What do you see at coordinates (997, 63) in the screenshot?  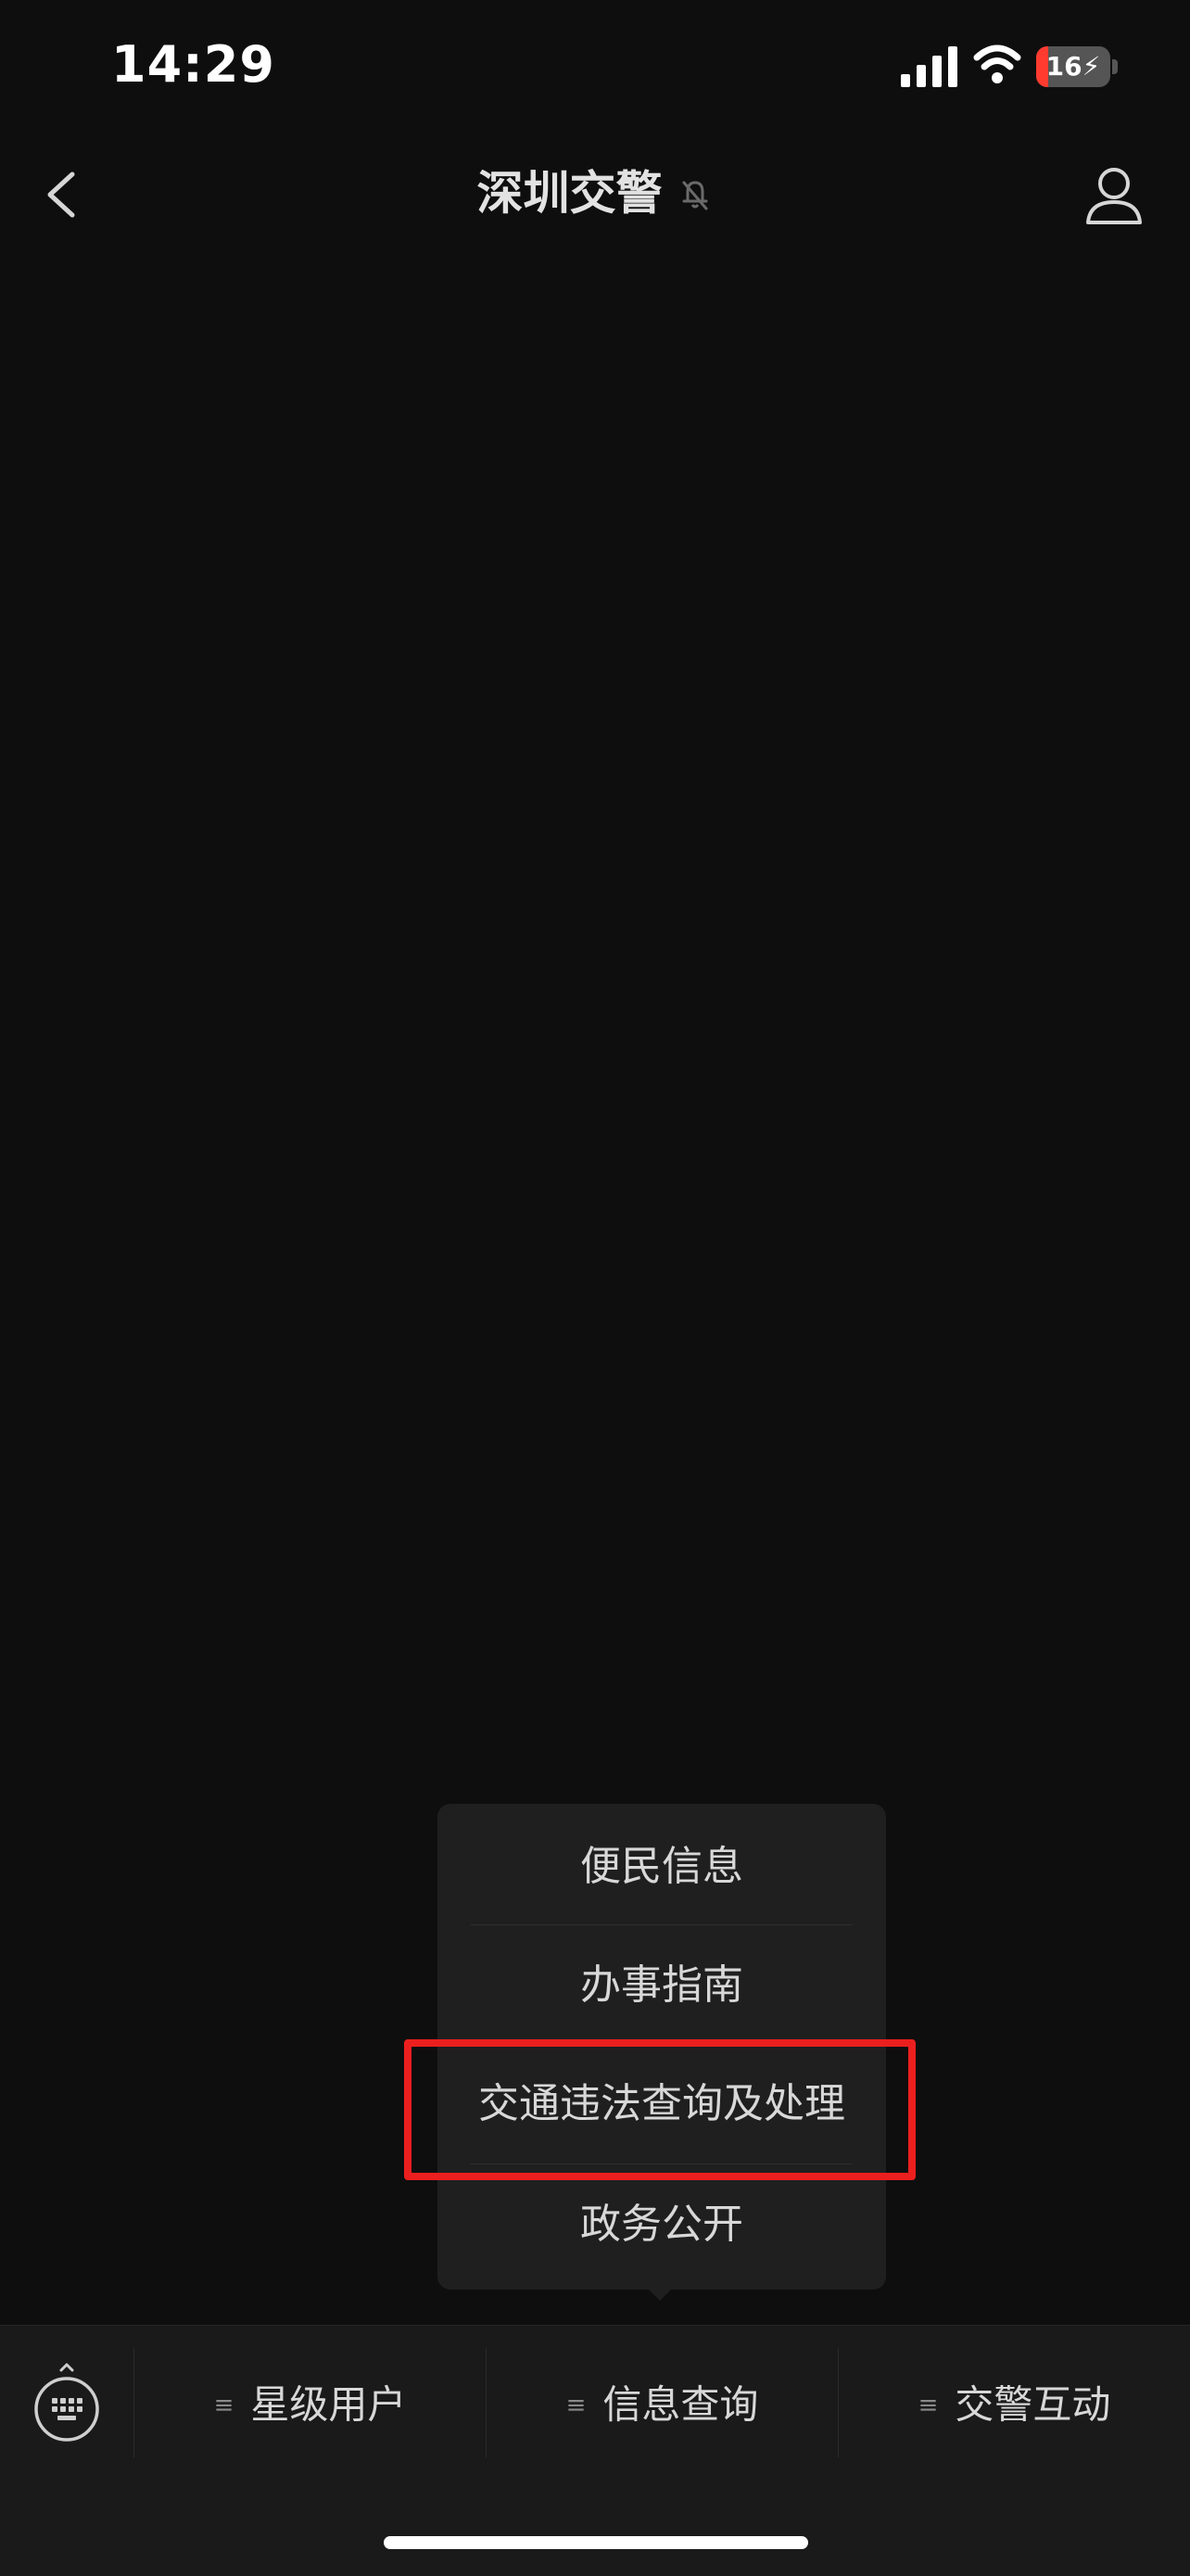 I see `wifi-icon` at bounding box center [997, 63].